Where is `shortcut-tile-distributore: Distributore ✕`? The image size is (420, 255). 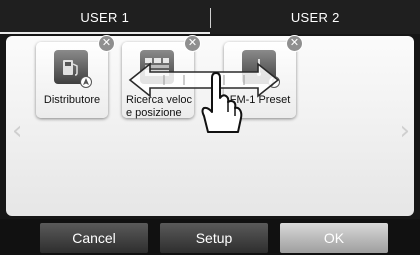 shortcut-tile-distributore: Distributore ✕ is located at coordinates (75, 76).